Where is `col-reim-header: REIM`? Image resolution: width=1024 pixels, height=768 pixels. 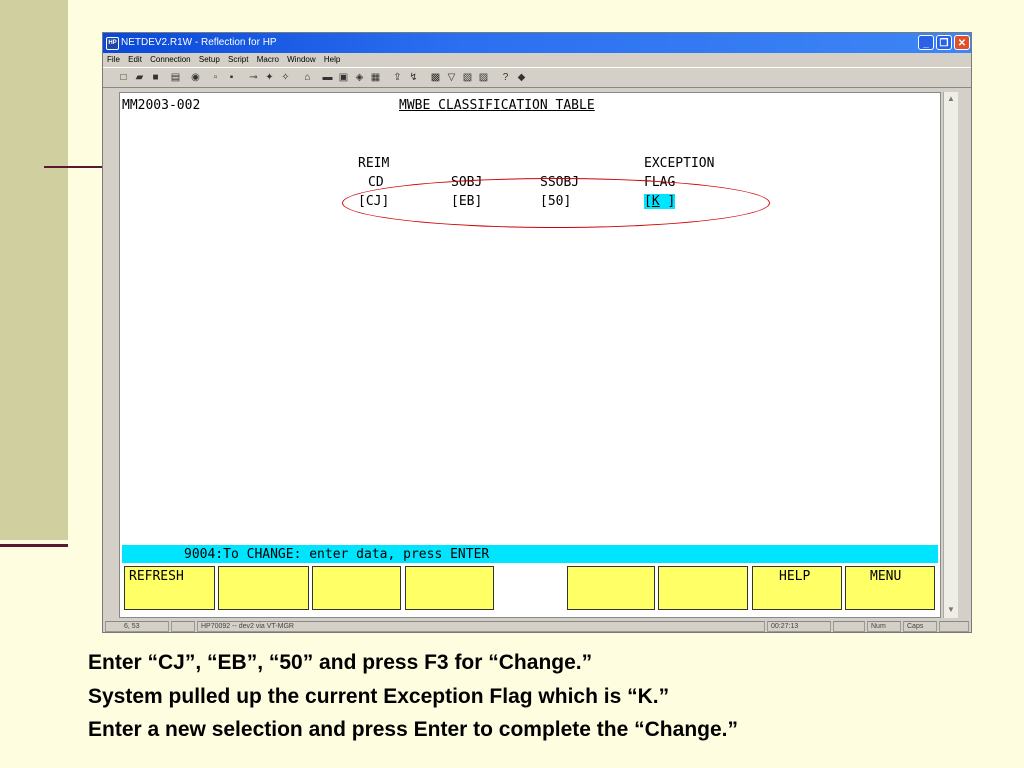
col-reim-header: REIM is located at coordinates (374, 163).